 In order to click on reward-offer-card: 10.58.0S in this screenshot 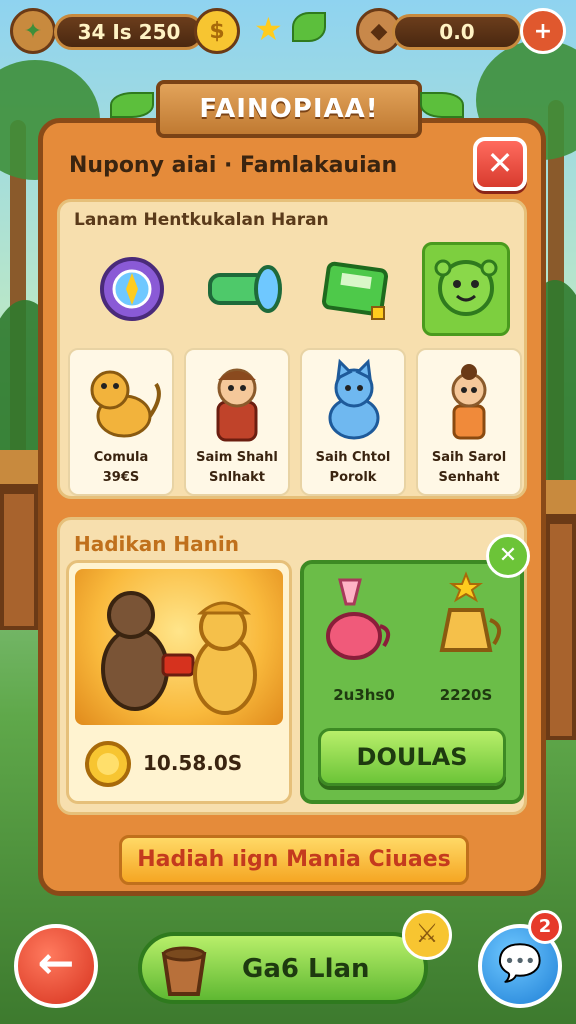, I will do `click(179, 682)`.